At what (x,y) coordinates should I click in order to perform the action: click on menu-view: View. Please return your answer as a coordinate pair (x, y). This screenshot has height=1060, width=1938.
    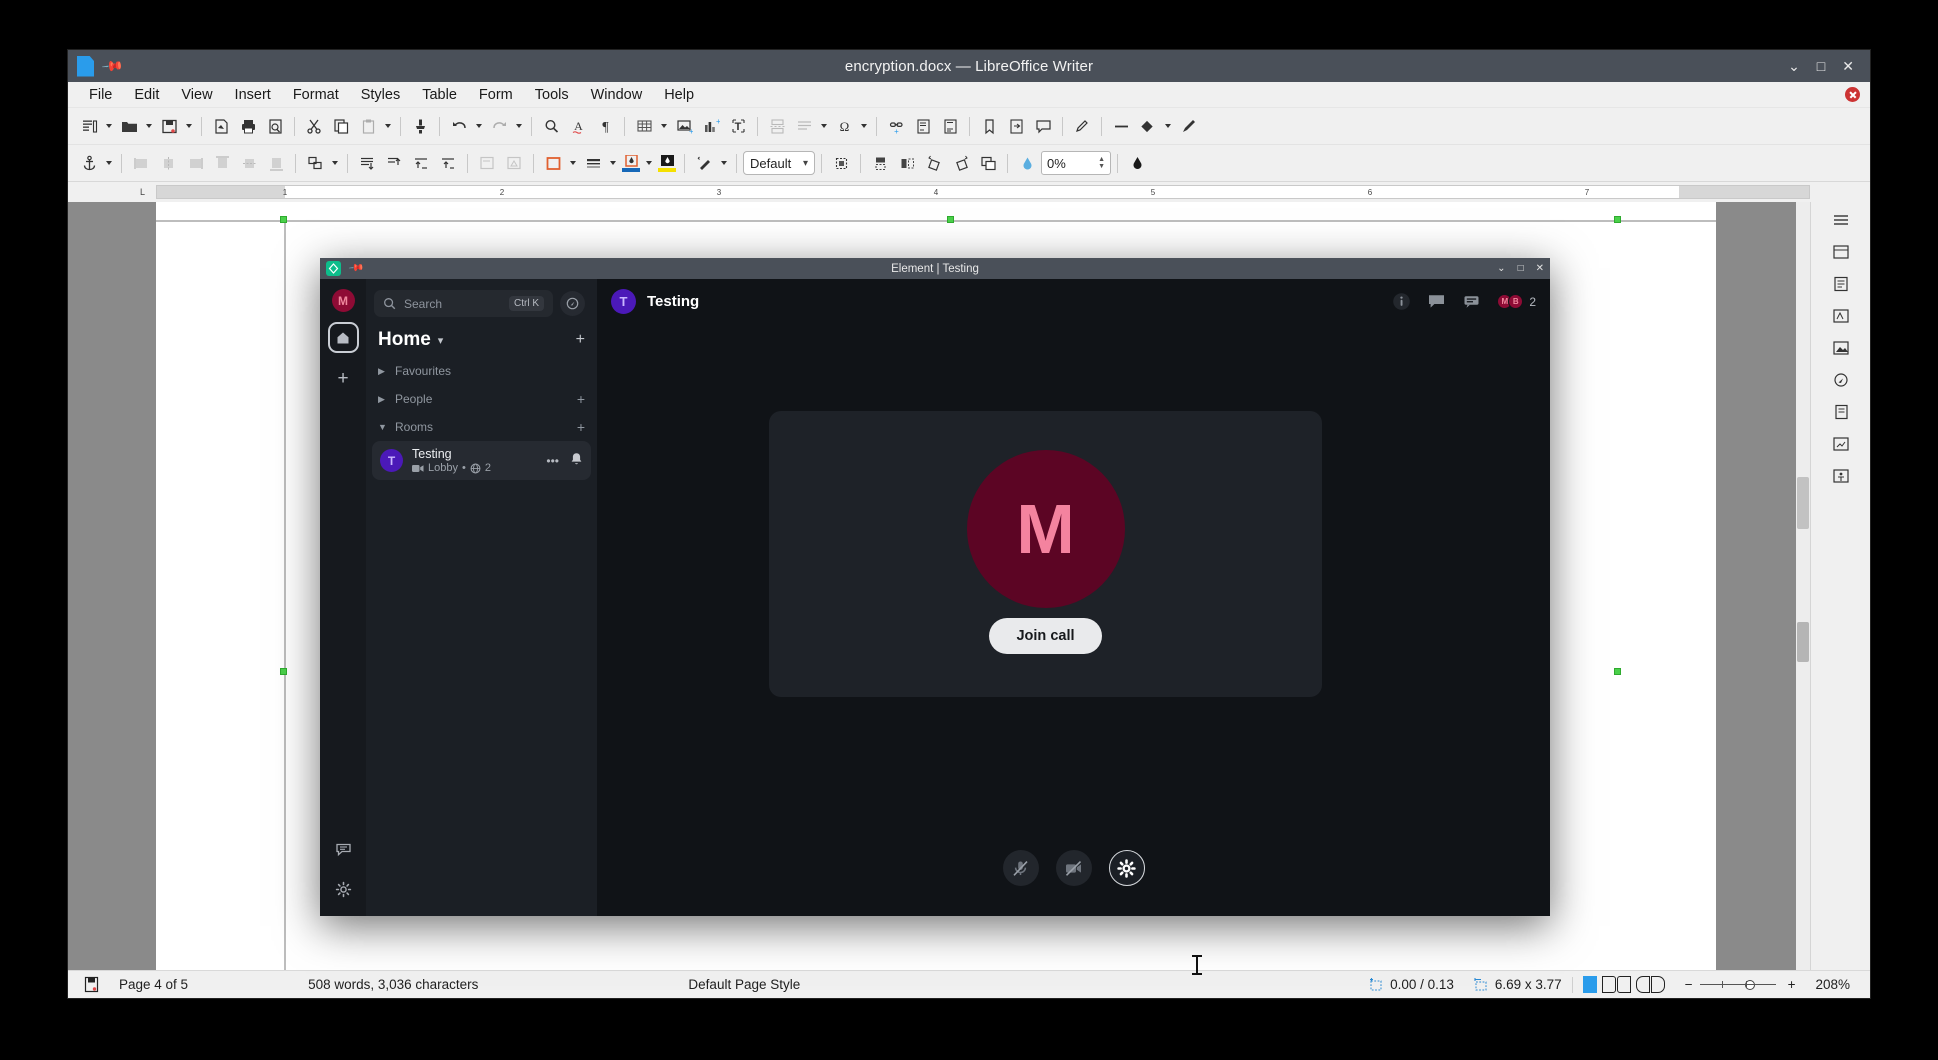
    Looking at the image, I should click on (196, 95).